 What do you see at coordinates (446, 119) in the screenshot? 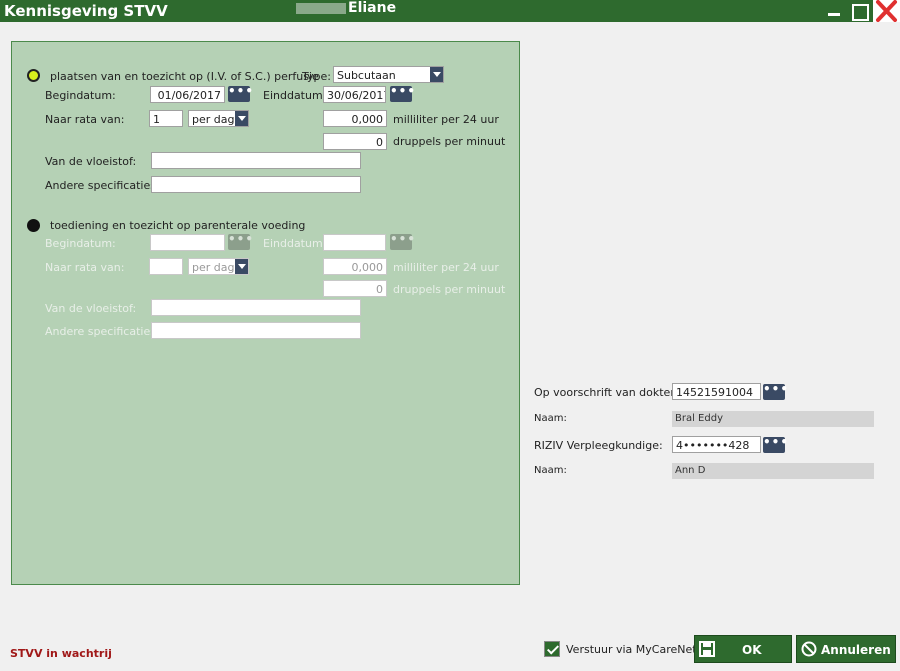
I see `ml-label: milliliter per 24 uur` at bounding box center [446, 119].